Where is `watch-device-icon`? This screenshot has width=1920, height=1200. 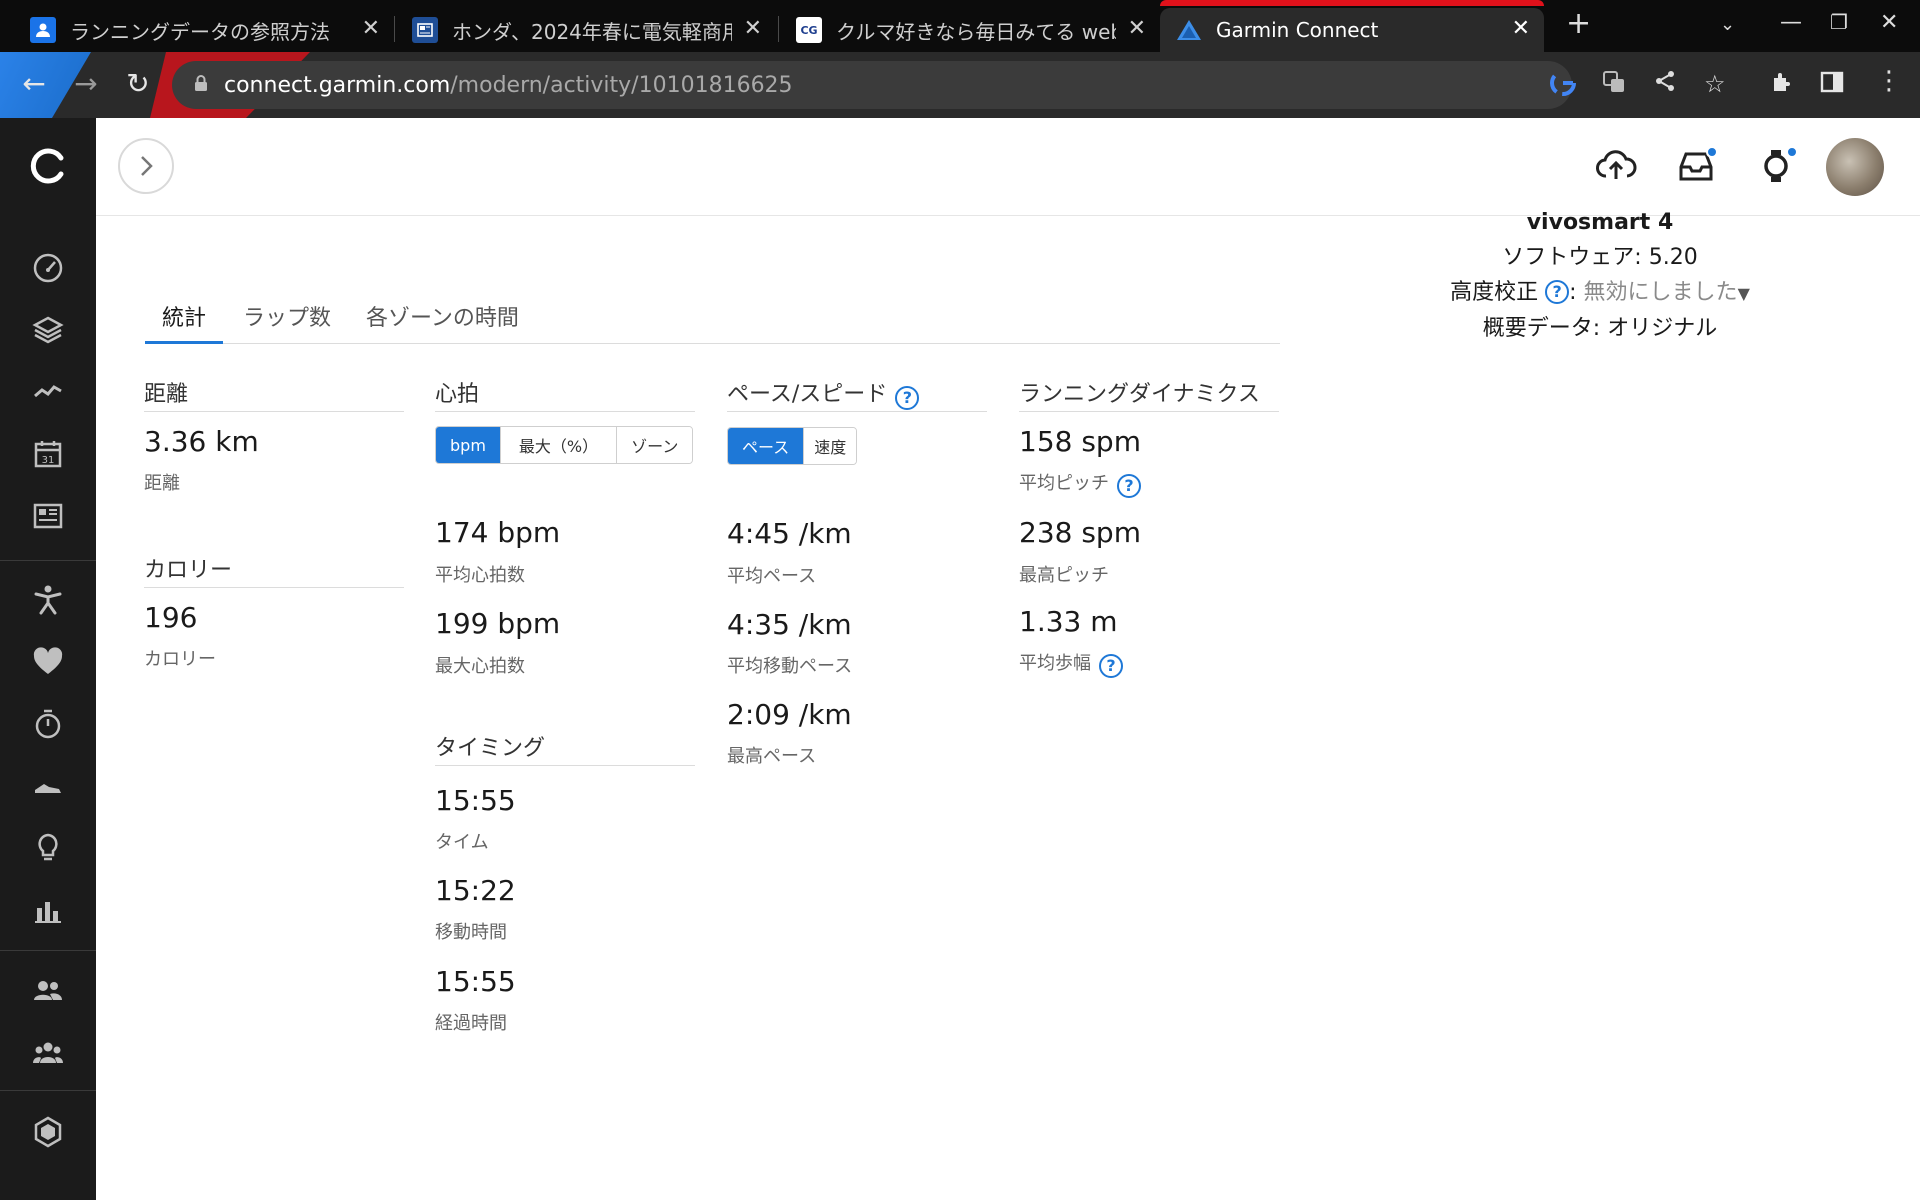 watch-device-icon is located at coordinates (1776, 166).